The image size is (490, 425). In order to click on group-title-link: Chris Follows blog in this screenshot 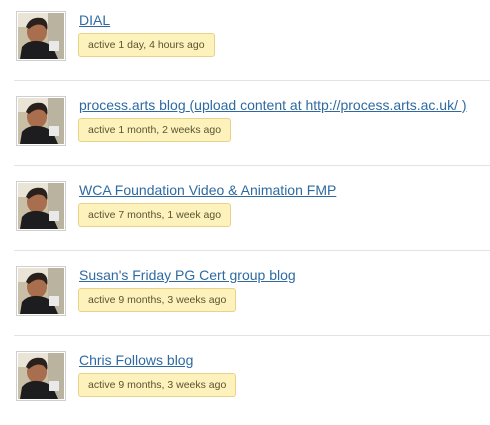, I will do `click(136, 360)`.